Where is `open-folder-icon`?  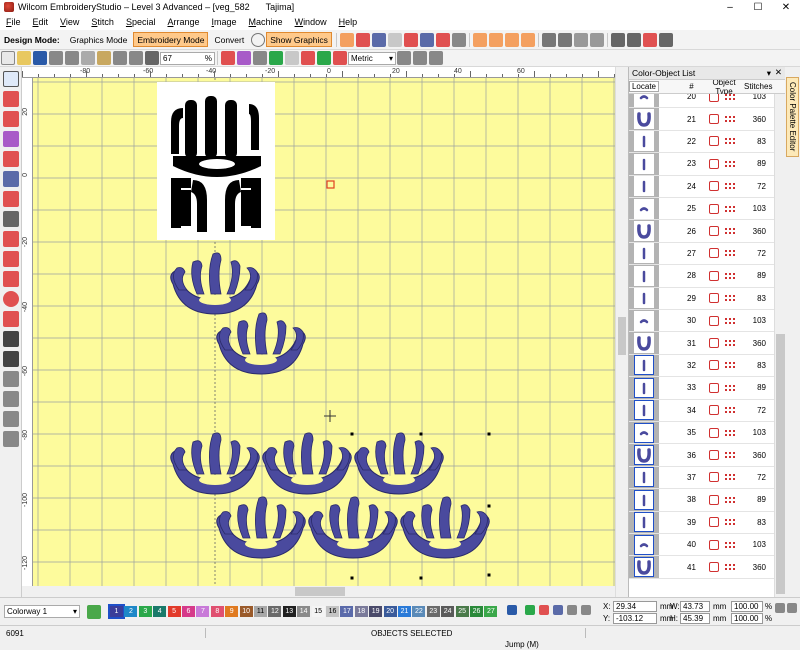 open-folder-icon is located at coordinates (24, 58).